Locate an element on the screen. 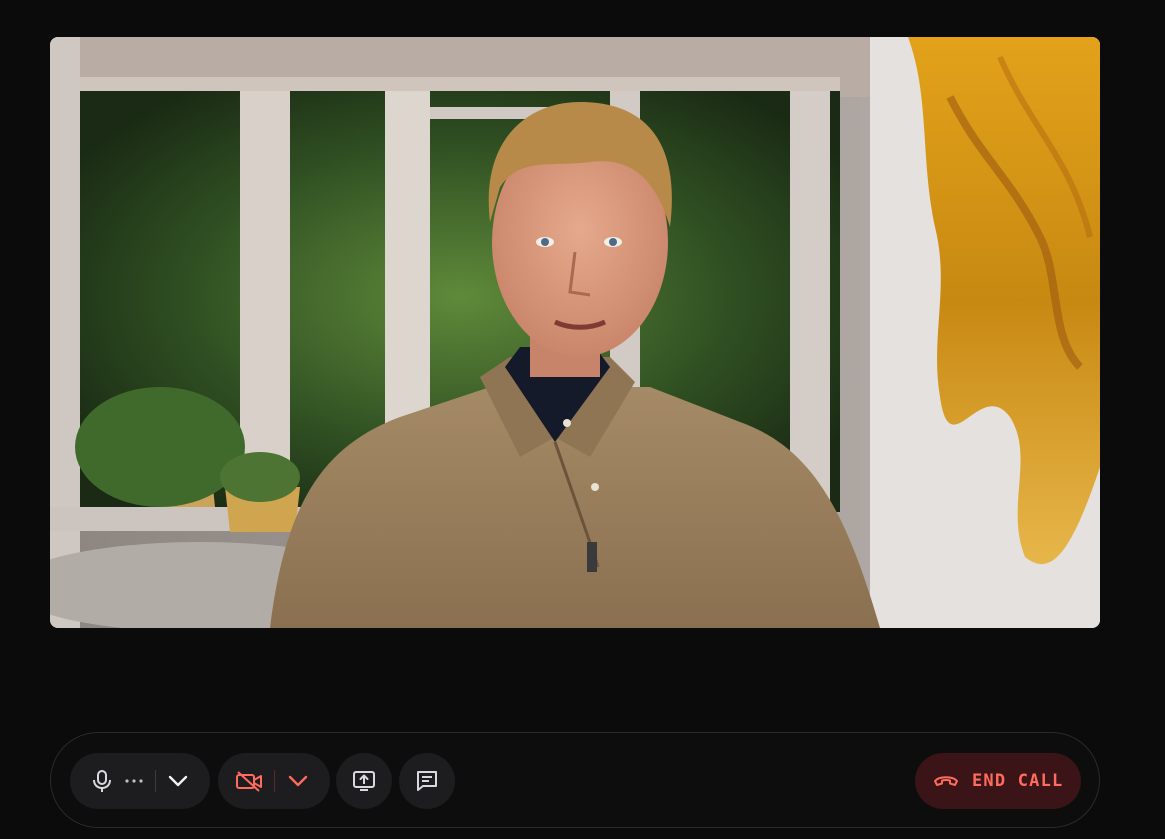 The width and height of the screenshot is (1165, 839). mic-divider is located at coordinates (155, 781).